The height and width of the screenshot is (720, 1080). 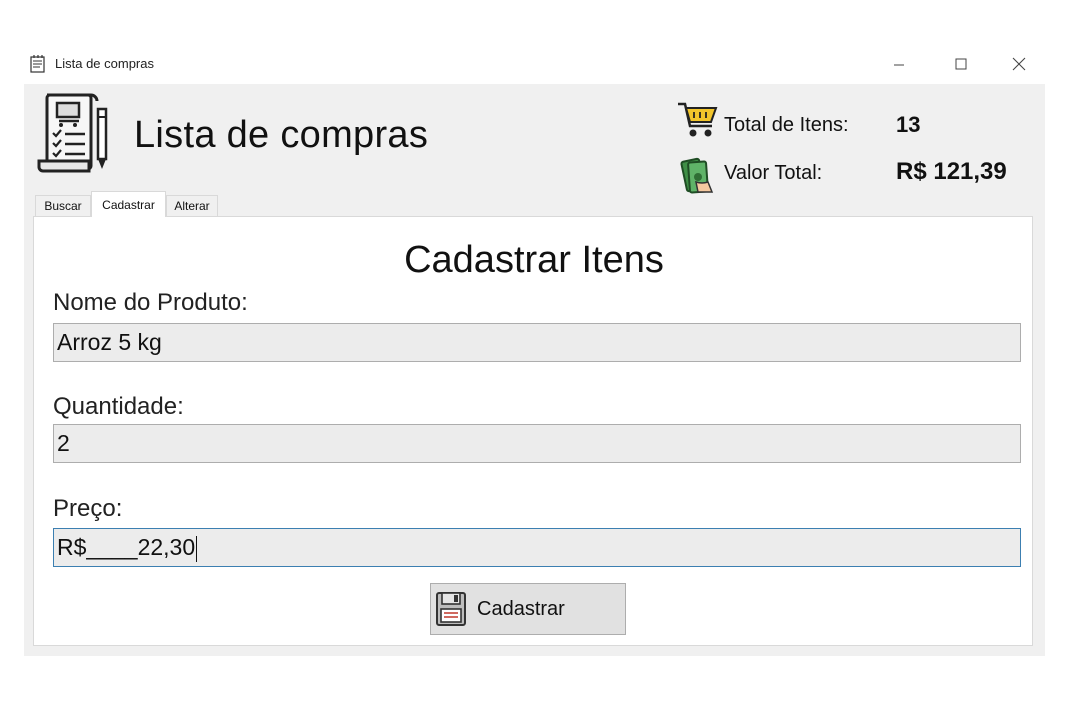 What do you see at coordinates (126, 547) in the screenshot?
I see `preco-value: R$____22,30` at bounding box center [126, 547].